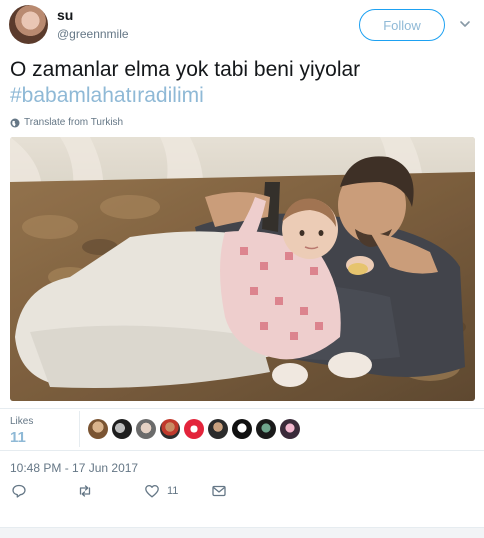 Image resolution: width=484 pixels, height=538 pixels. What do you see at coordinates (28, 24) in the screenshot?
I see `avatar` at bounding box center [28, 24].